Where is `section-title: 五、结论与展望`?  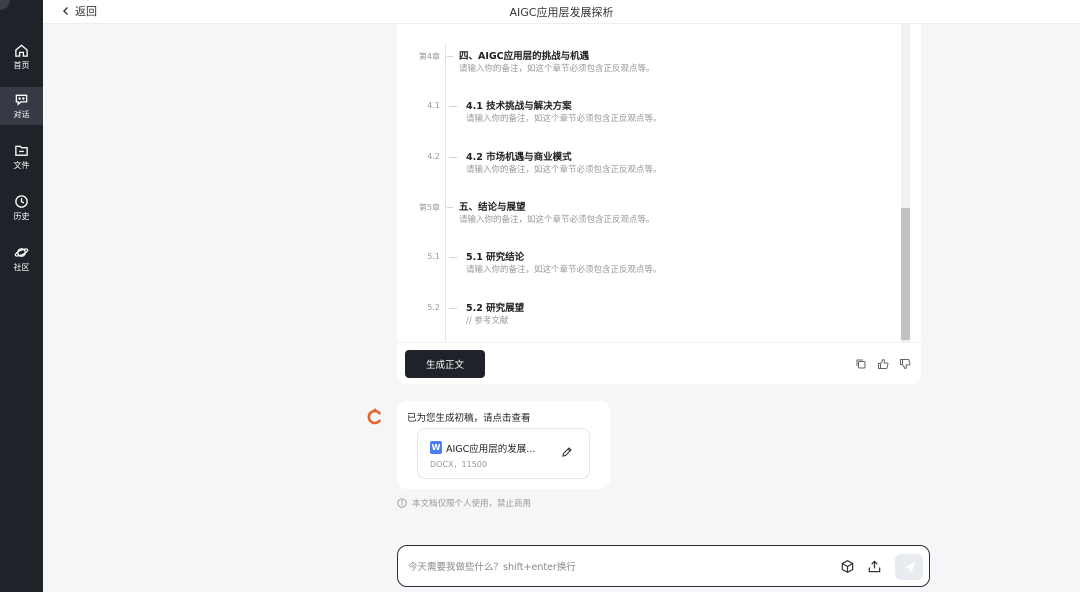 section-title: 五、结论与展望 is located at coordinates (492, 206).